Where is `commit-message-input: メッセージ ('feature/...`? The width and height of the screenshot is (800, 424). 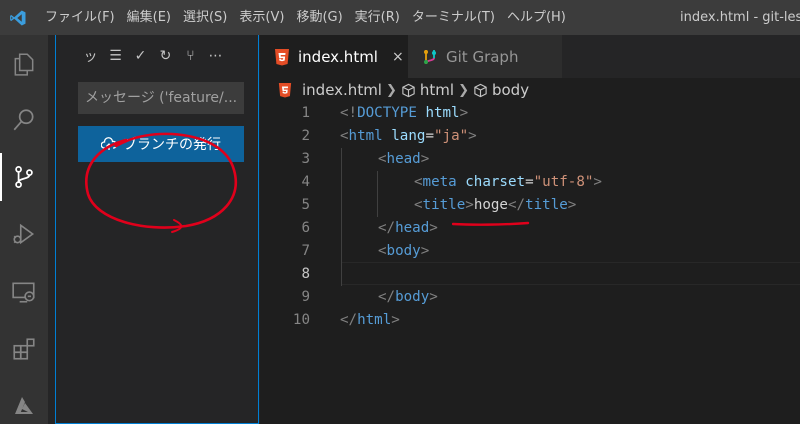
commit-message-input: メッセージ ('feature/... is located at coordinates (161, 98).